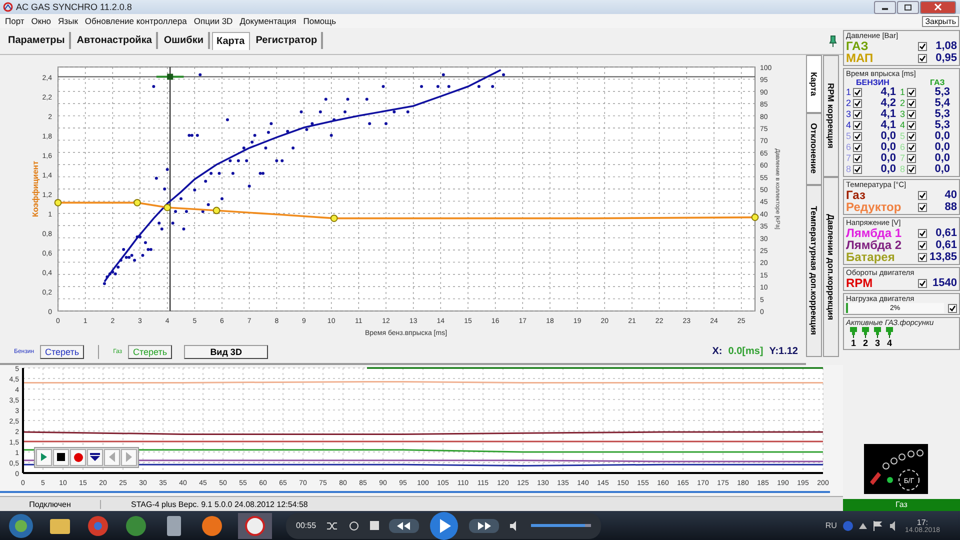 The width and height of the screenshot is (960, 540). Describe the element at coordinates (415, 491) in the screenshot. I see `scroll-bar` at that location.